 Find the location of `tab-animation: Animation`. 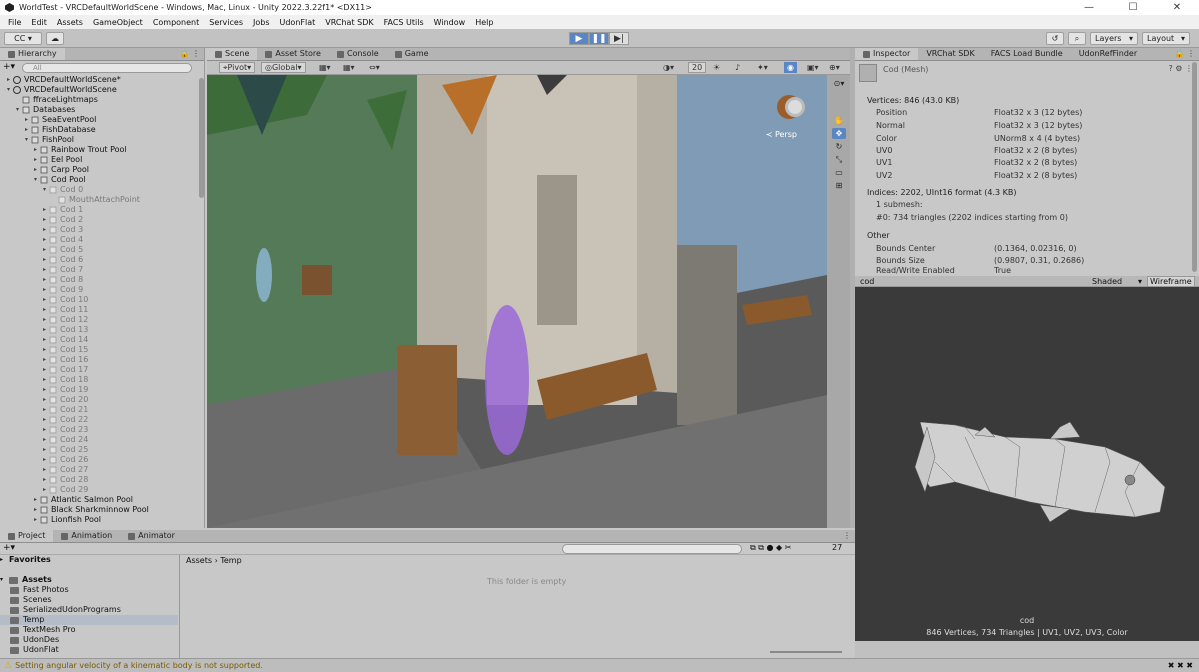

tab-animation: Animation is located at coordinates (86, 536).